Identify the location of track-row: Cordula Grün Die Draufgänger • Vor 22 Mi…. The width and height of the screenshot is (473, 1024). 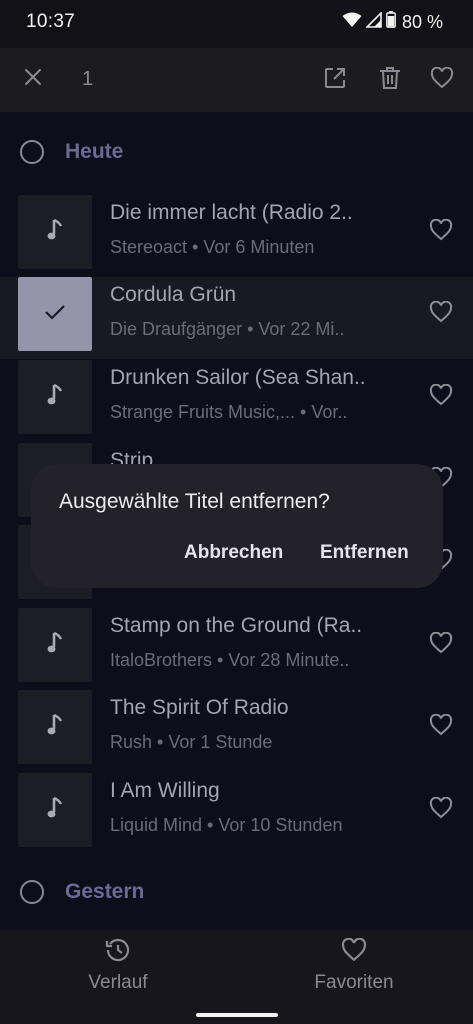
(236, 318).